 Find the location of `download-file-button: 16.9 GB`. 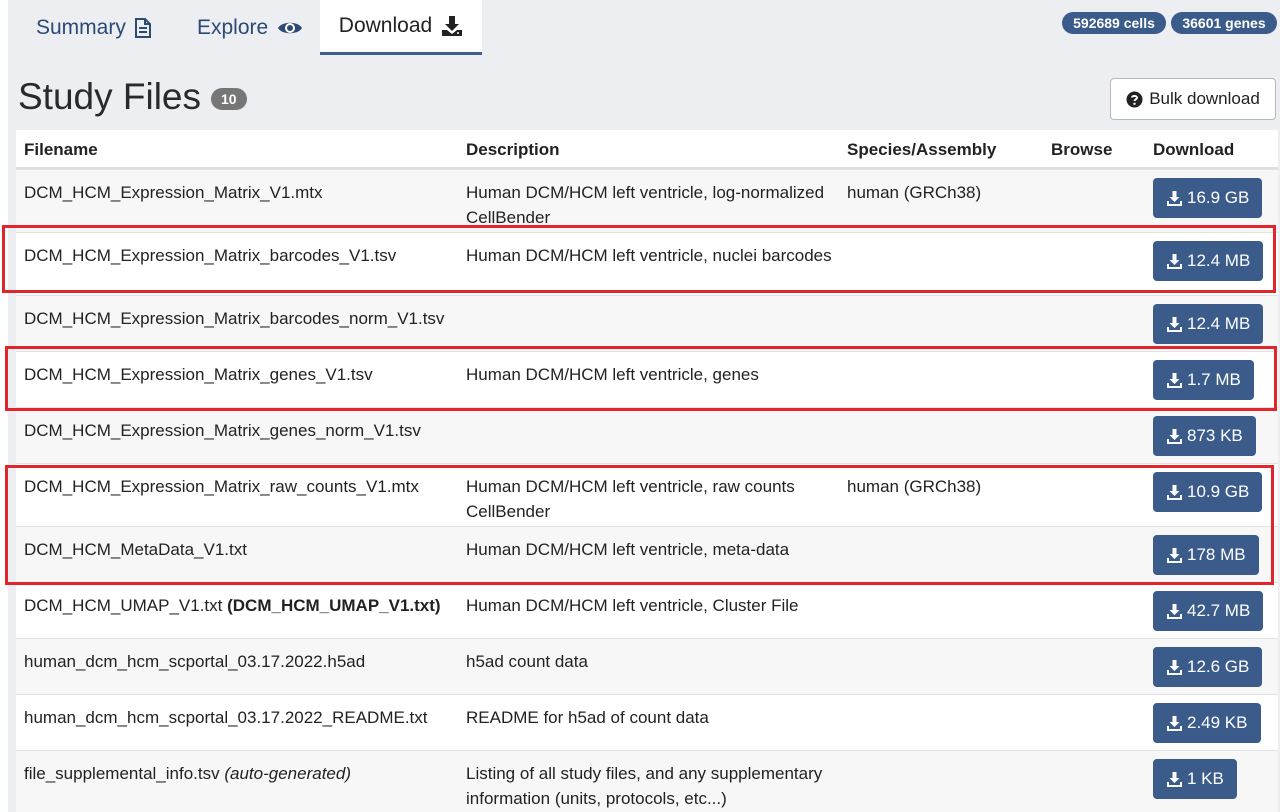

download-file-button: 16.9 GB is located at coordinates (1208, 198).